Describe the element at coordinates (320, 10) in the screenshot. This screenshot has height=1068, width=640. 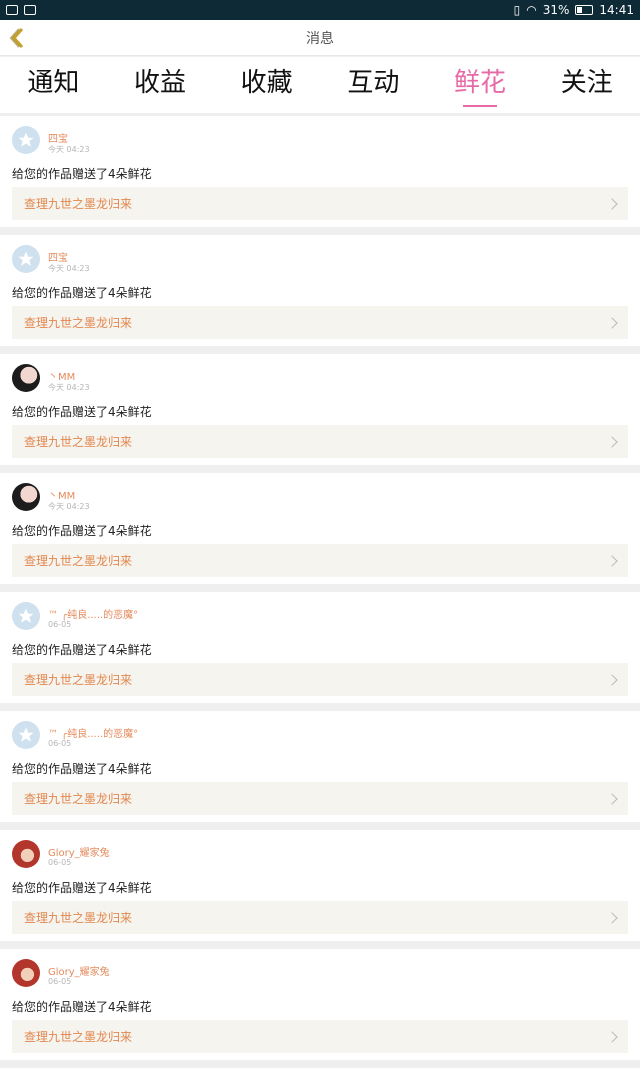
I see `status-bar: ▯ ◠ 31% 14:41` at that location.